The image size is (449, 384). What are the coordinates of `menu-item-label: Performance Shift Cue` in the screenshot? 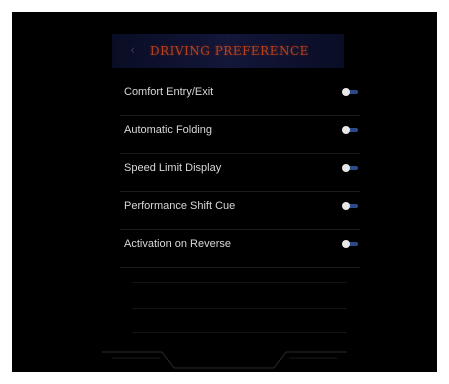 It's located at (180, 206).